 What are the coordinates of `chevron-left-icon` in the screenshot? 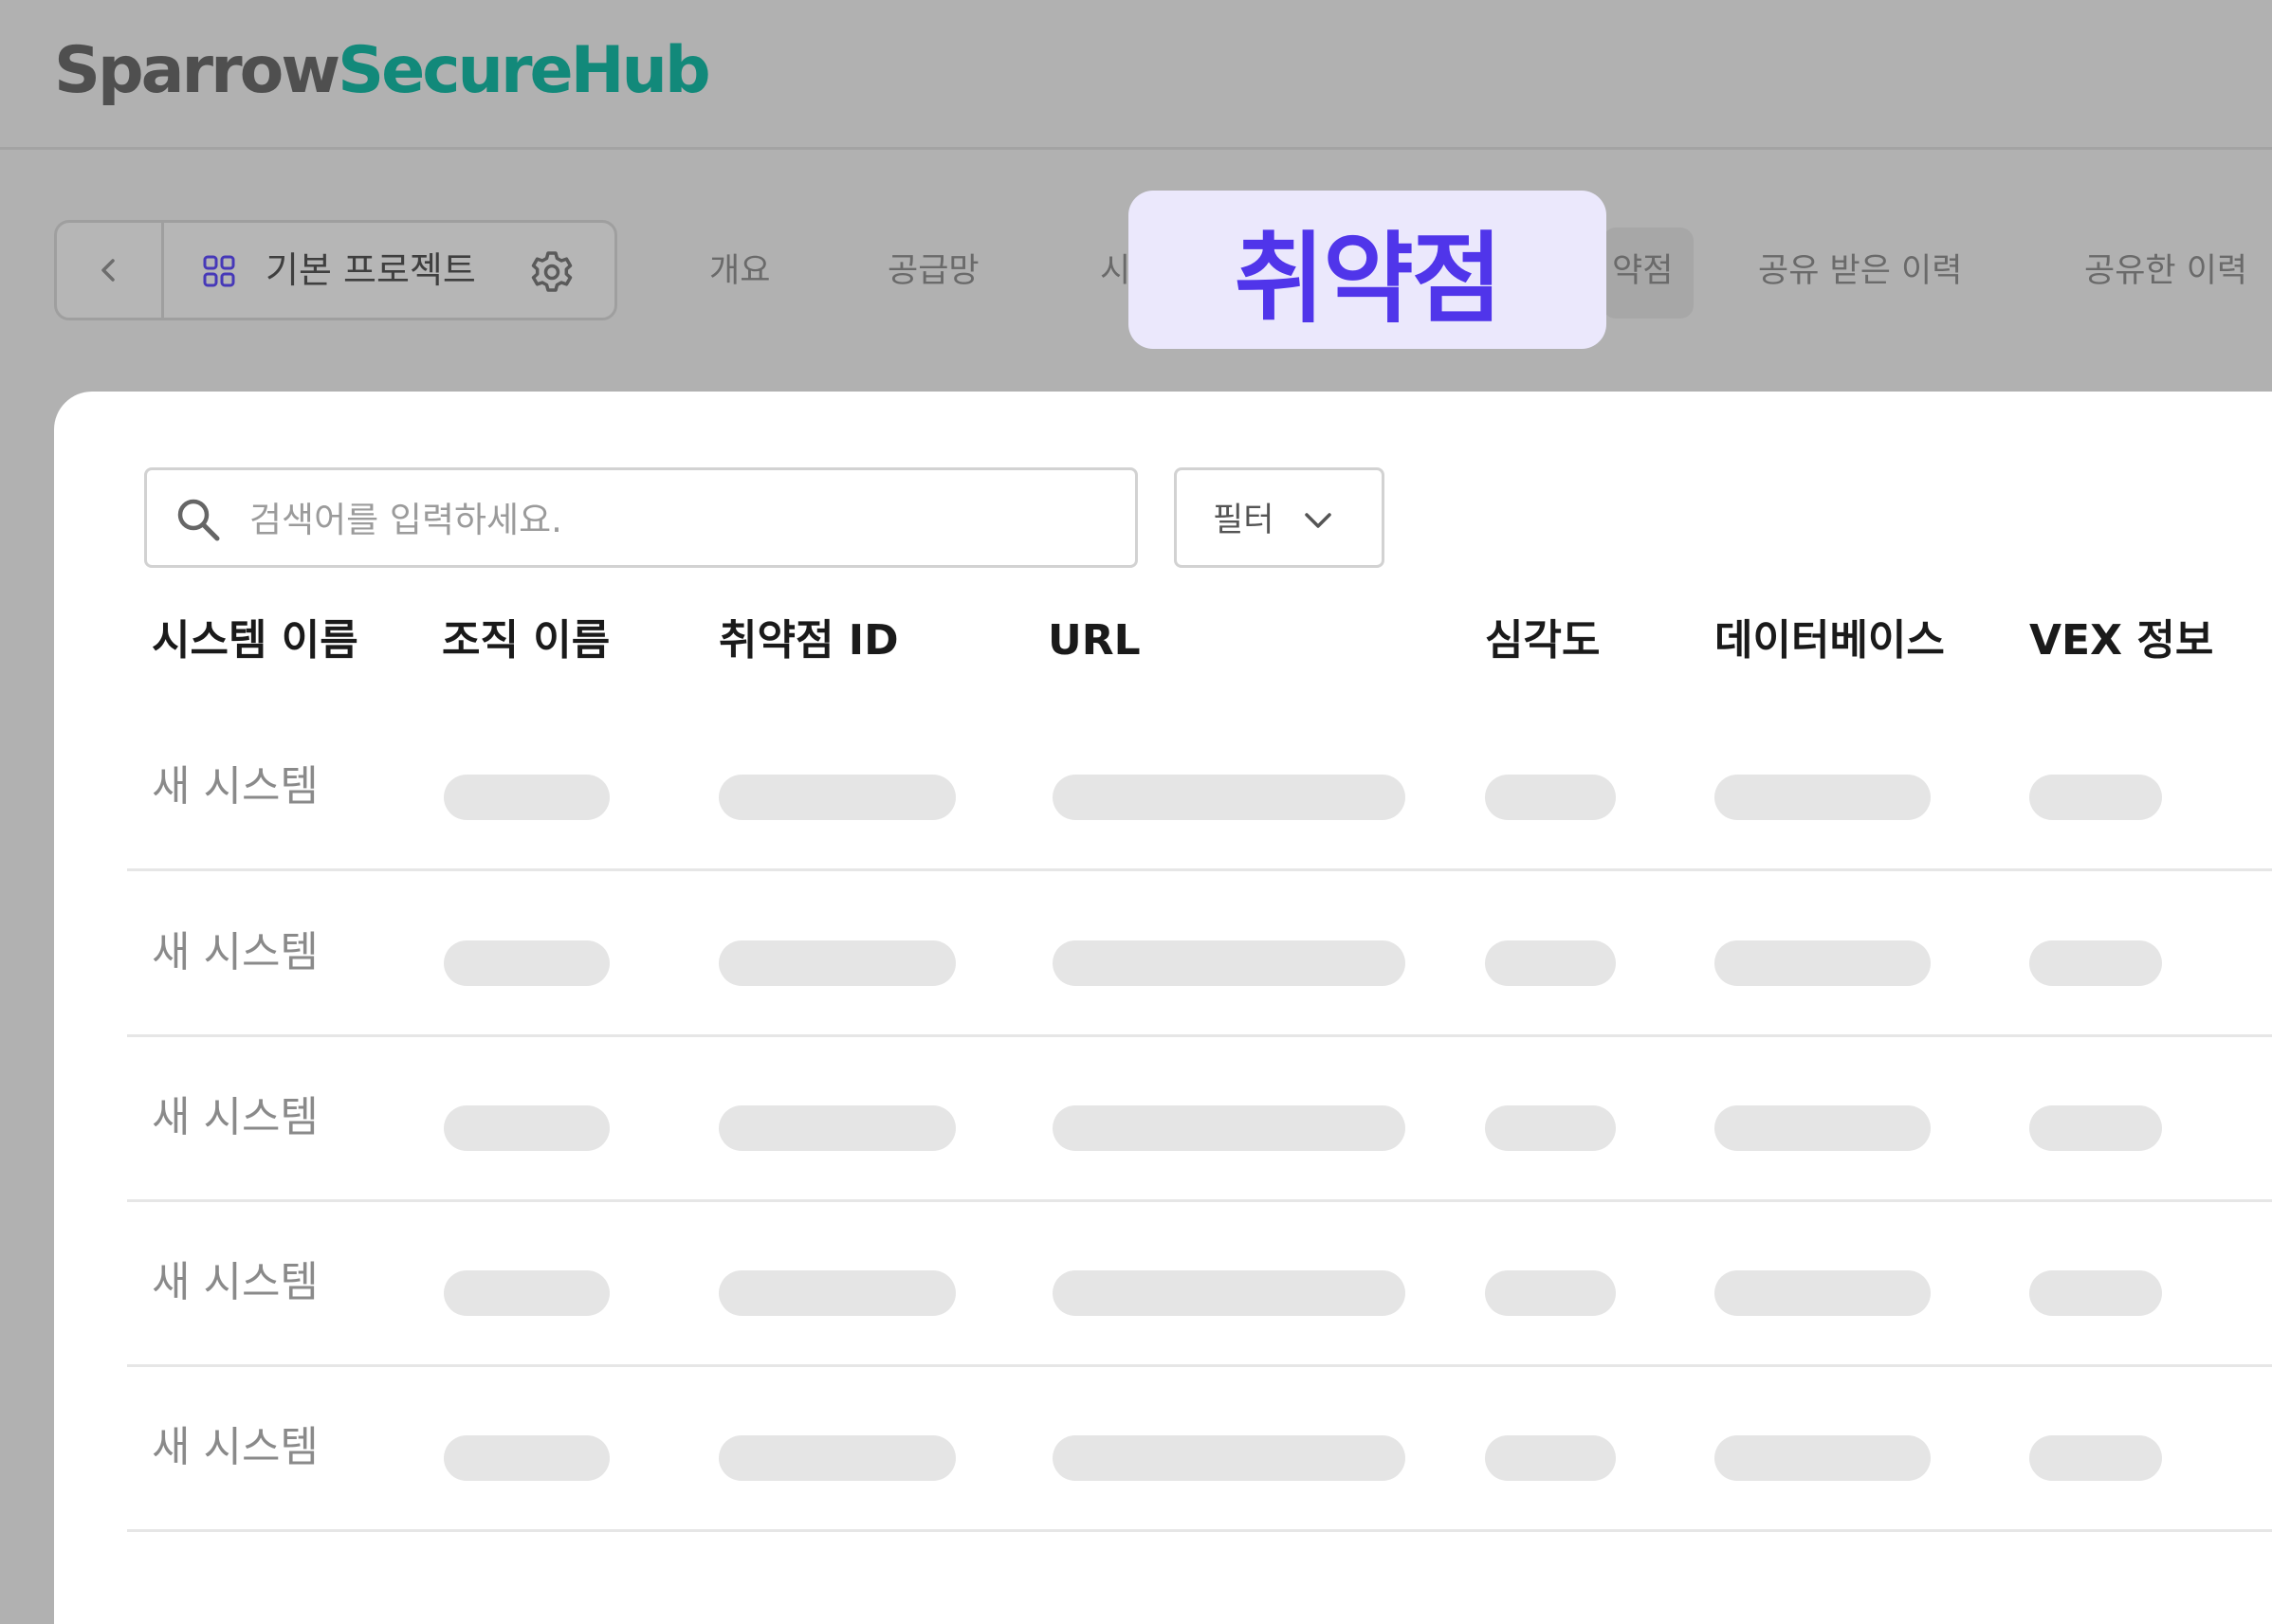 It's located at (108, 270).